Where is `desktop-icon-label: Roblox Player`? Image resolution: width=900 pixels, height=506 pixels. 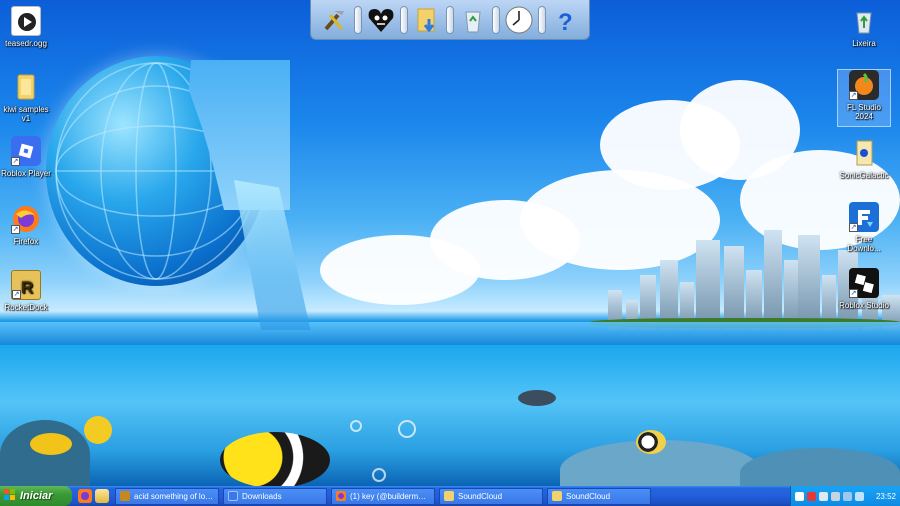
desktop-icon-label: Roblox Player is located at coordinates (26, 173).